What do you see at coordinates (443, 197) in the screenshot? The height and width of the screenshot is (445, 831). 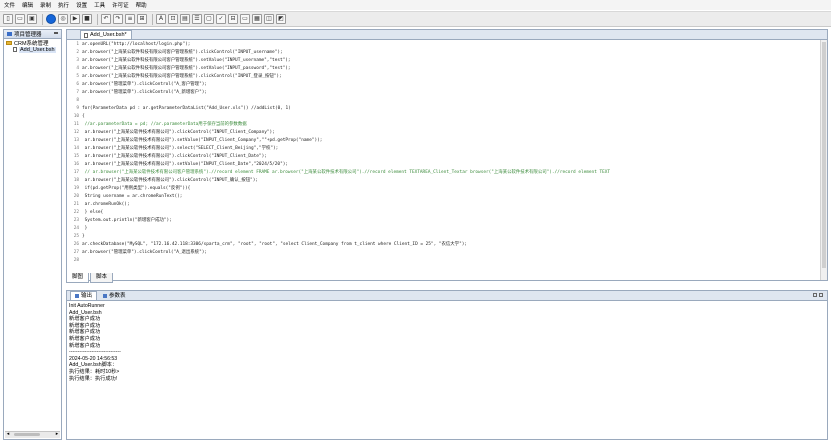 I see `code-line: 20 String username = ar.chromeRunText();` at bounding box center [443, 197].